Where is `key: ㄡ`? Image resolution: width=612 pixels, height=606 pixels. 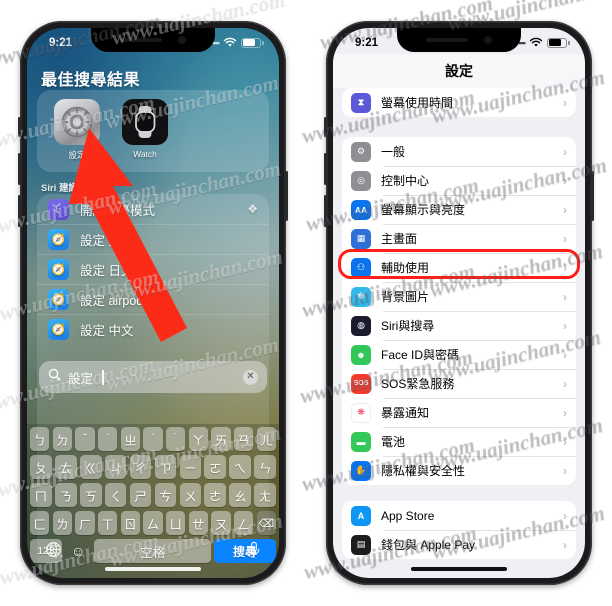 key: ㄡ is located at coordinates (221, 523).